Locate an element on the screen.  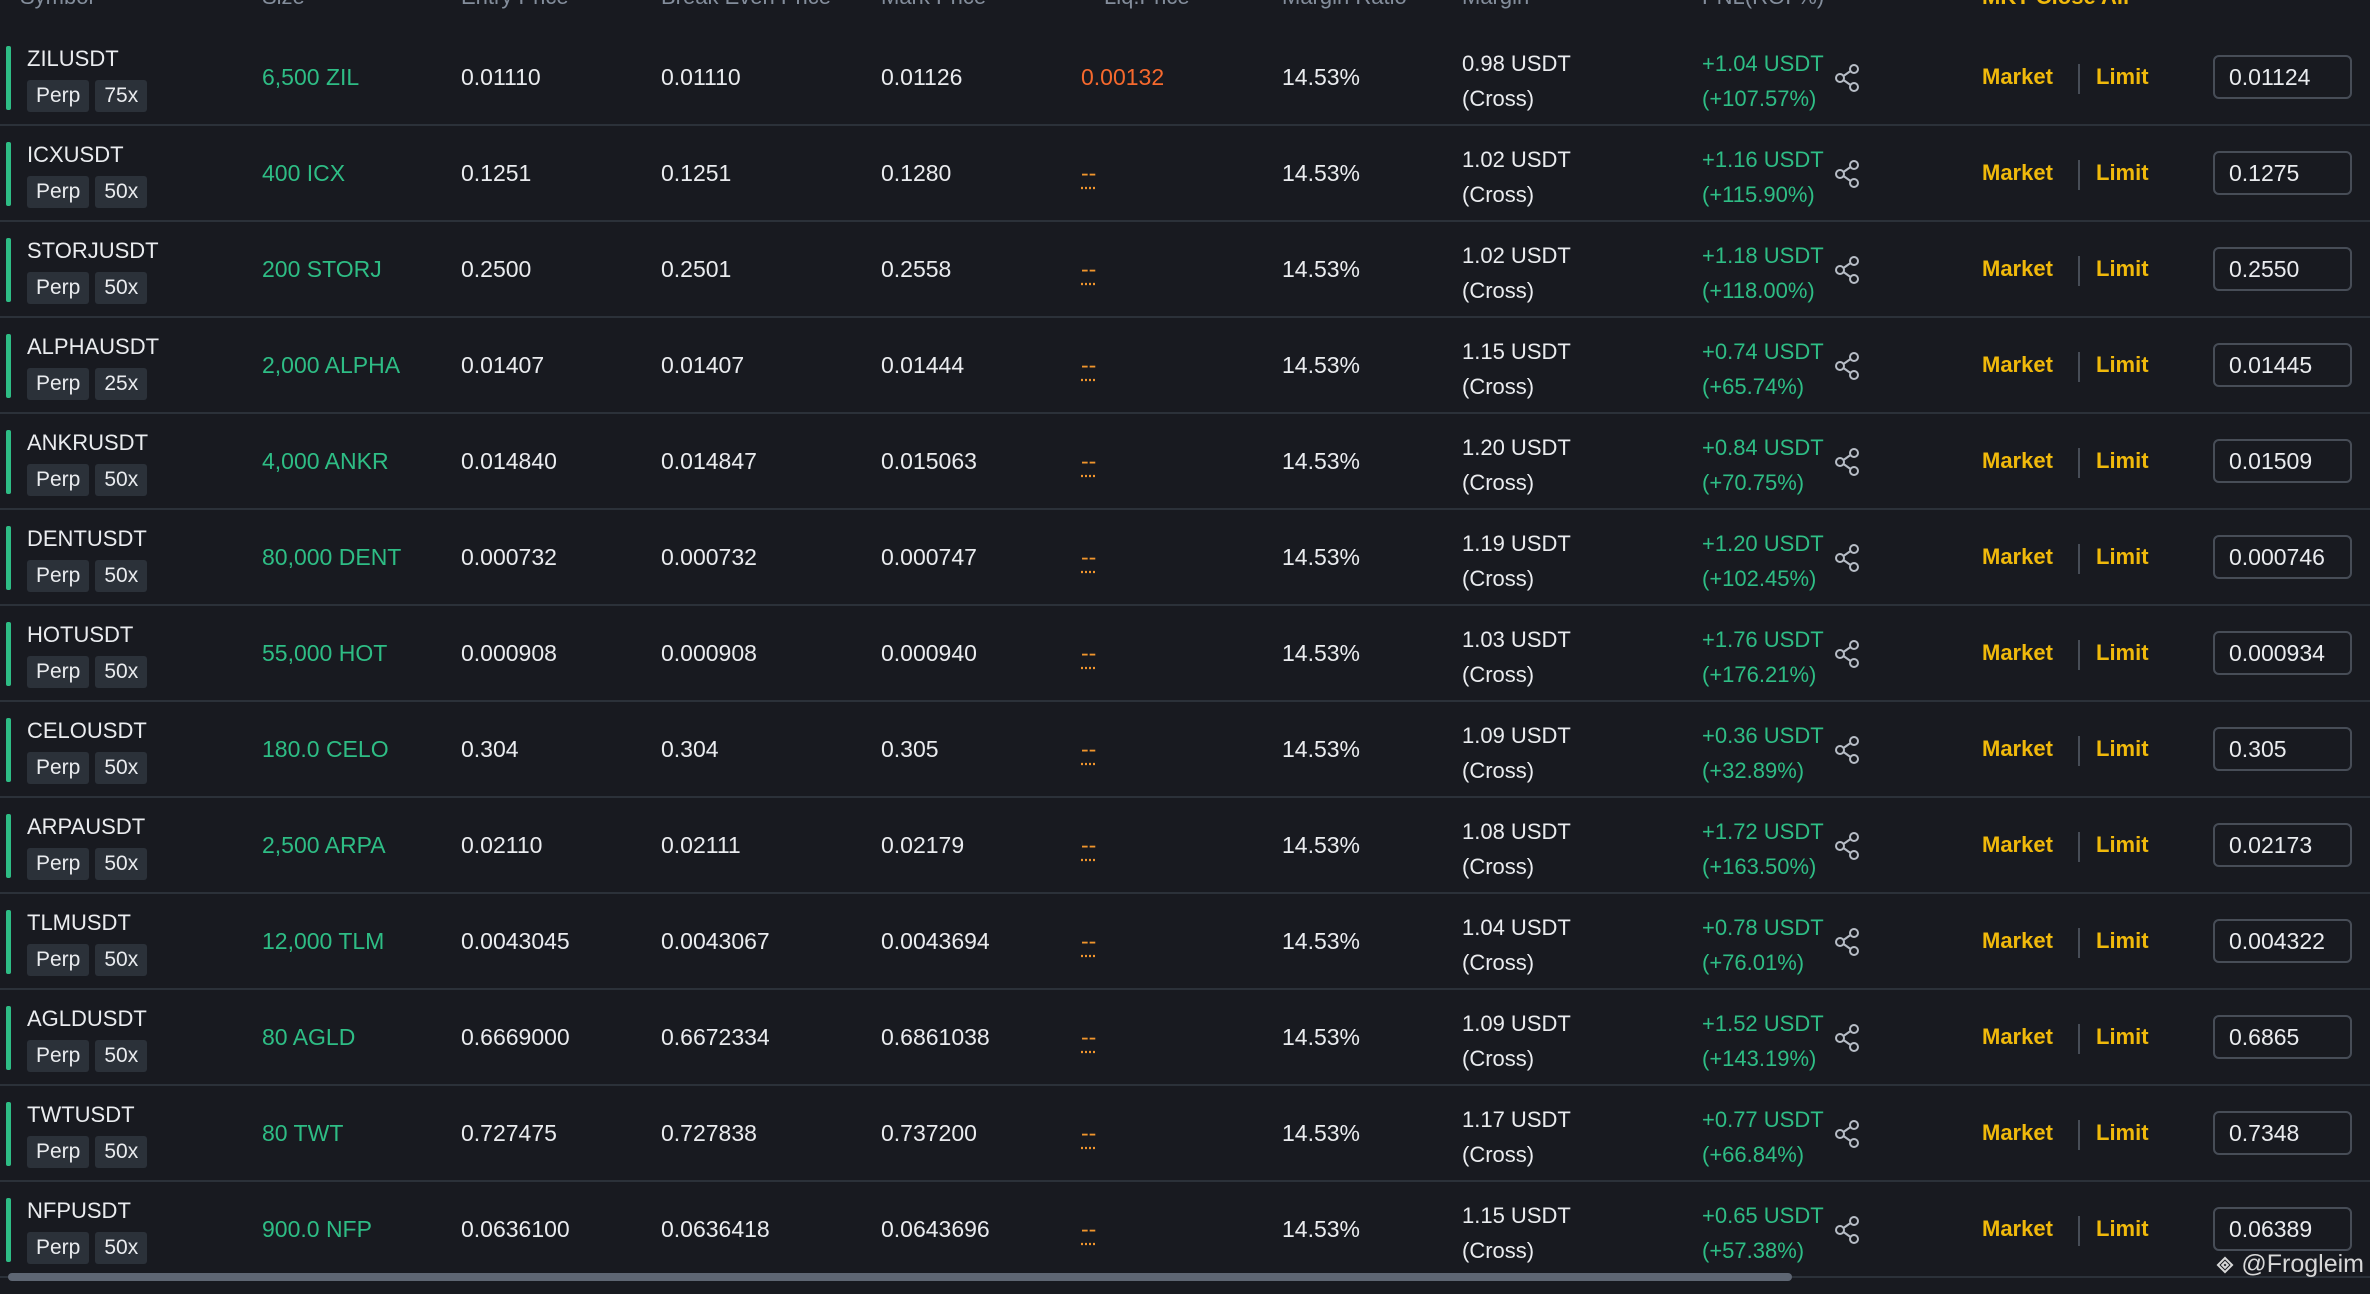
header-size: Size is located at coordinates (283, 5).